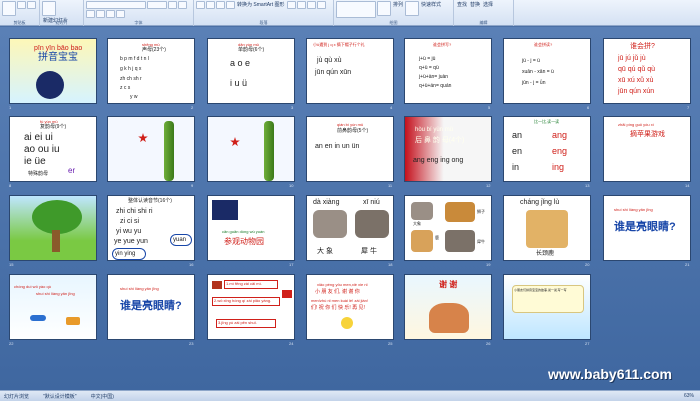 The image size is (700, 401). Describe the element at coordinates (540, 290) in the screenshot. I see `slide-text: 小朋友们拼音宝宝的故事,说一说,写一写` at that location.